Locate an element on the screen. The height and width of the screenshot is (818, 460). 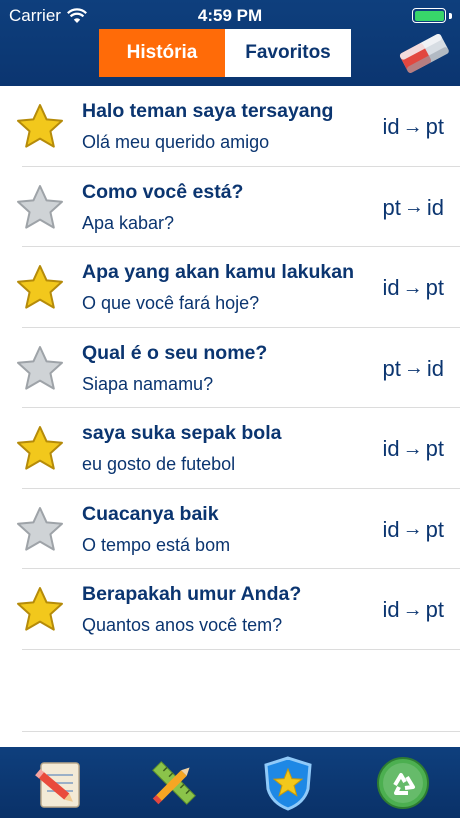
translation-text: O tempo está bom is located at coordinates (156, 544).